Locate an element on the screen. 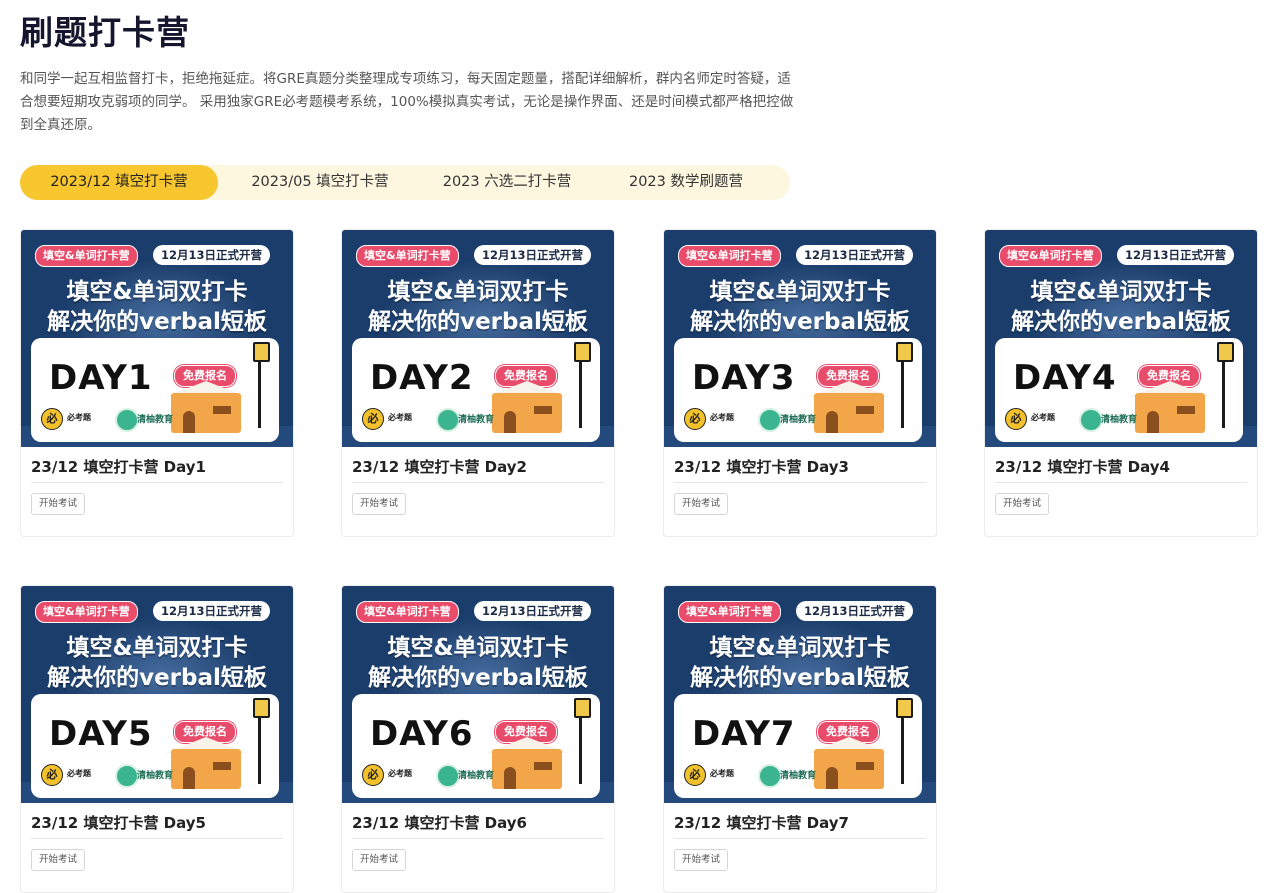 This screenshot has height=893, width=1280. banner-day-label: DAY6 is located at coordinates (422, 734).